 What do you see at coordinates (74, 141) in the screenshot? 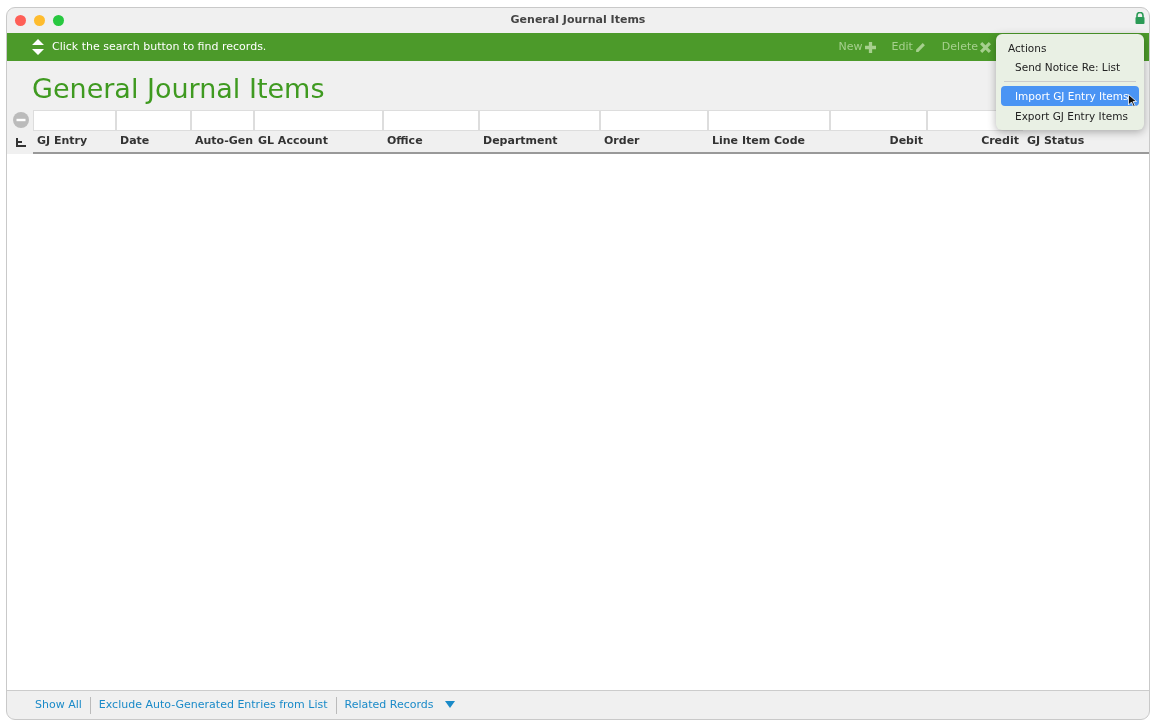
I see `column-header: GJ Entry` at bounding box center [74, 141].